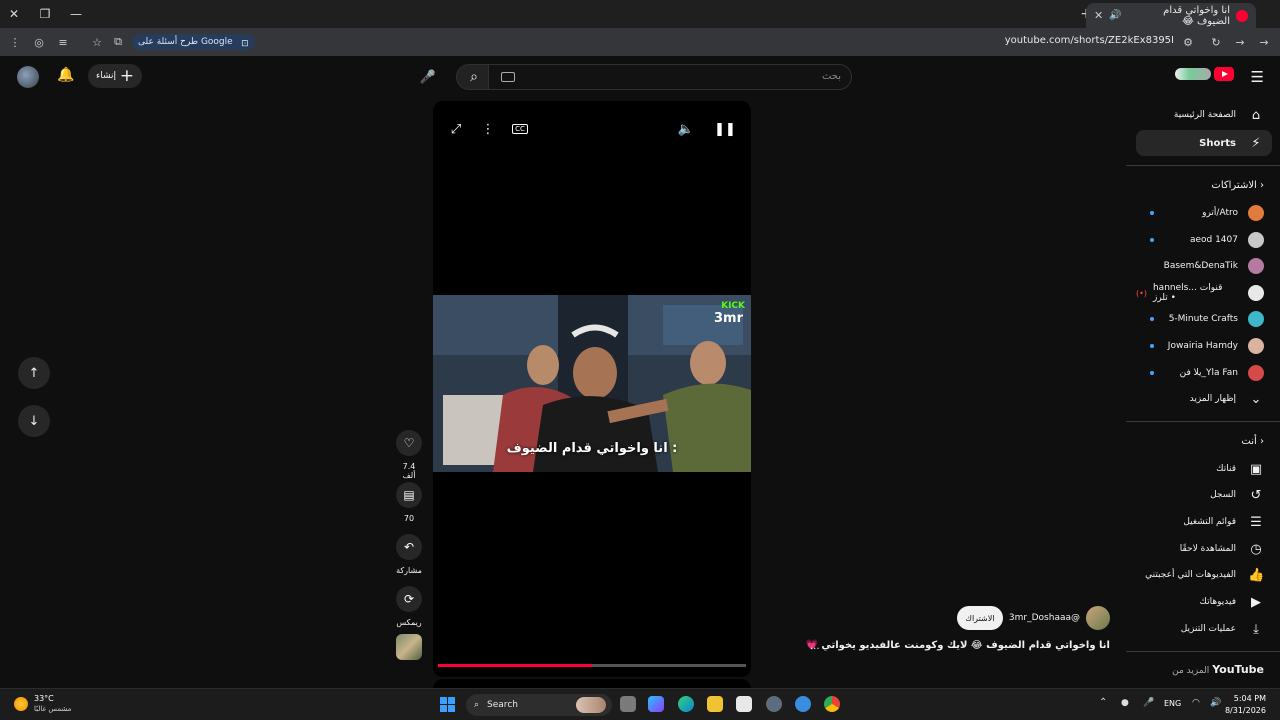  I want to click on wifi-icon: ◠, so click(1196, 703).